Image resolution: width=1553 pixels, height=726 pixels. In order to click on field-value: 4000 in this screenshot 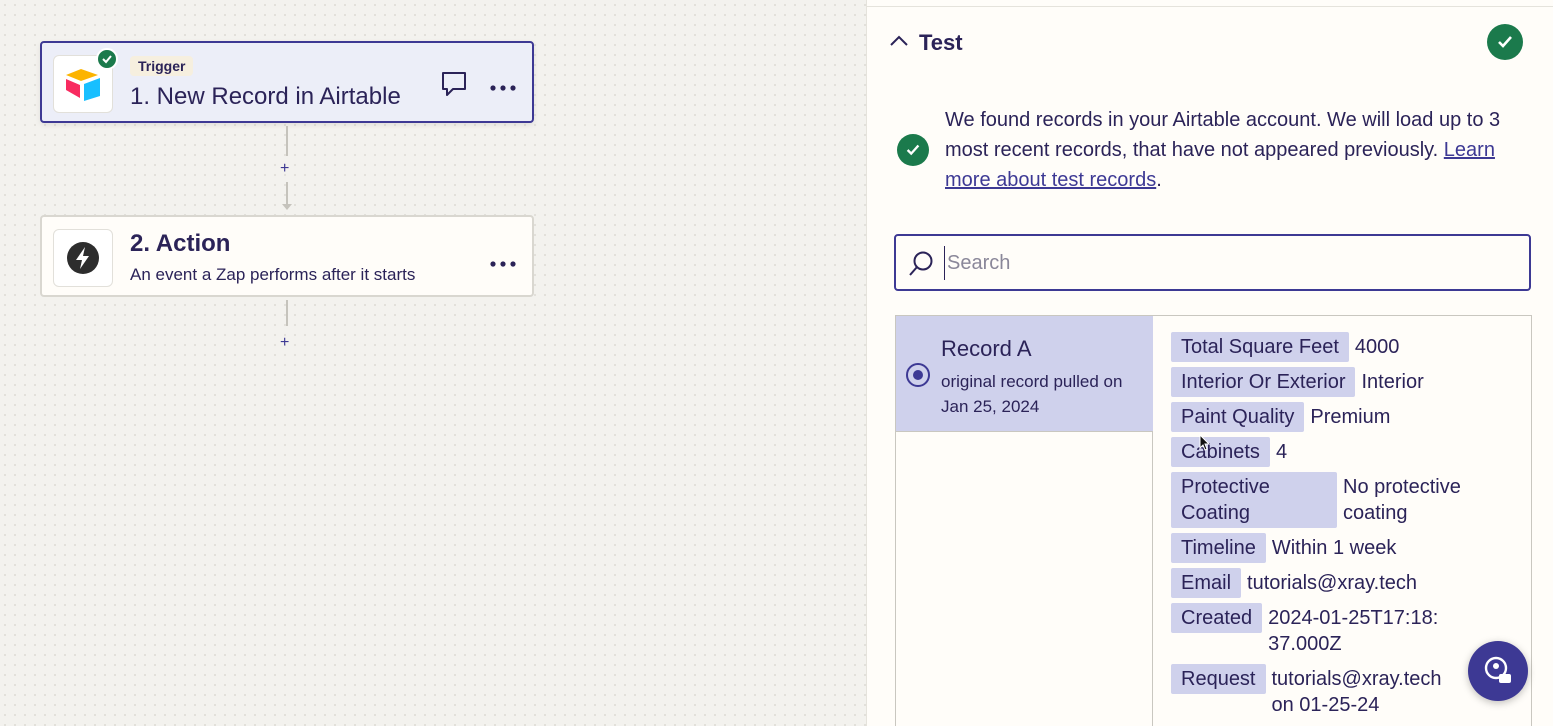, I will do `click(1377, 347)`.